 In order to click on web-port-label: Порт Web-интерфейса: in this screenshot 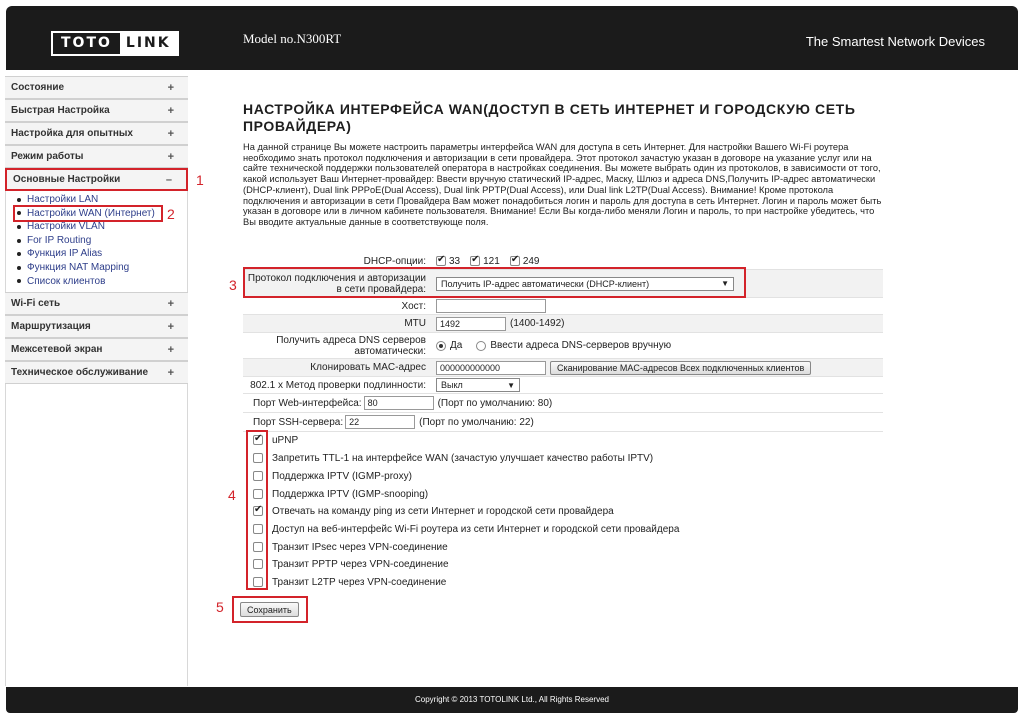, I will do `click(307, 403)`.